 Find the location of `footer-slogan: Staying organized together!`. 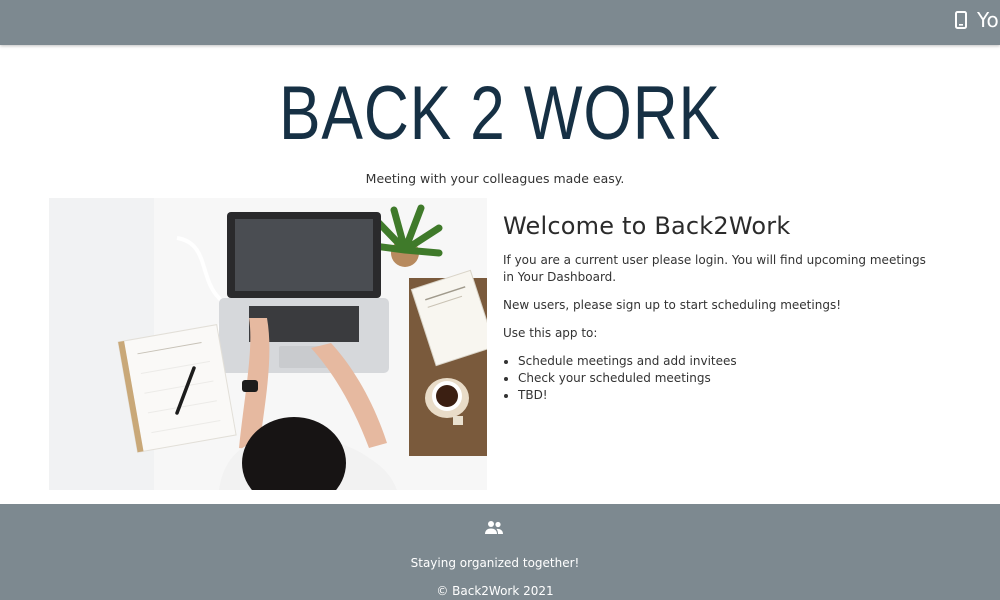

footer-slogan: Staying organized together! is located at coordinates (495, 563).